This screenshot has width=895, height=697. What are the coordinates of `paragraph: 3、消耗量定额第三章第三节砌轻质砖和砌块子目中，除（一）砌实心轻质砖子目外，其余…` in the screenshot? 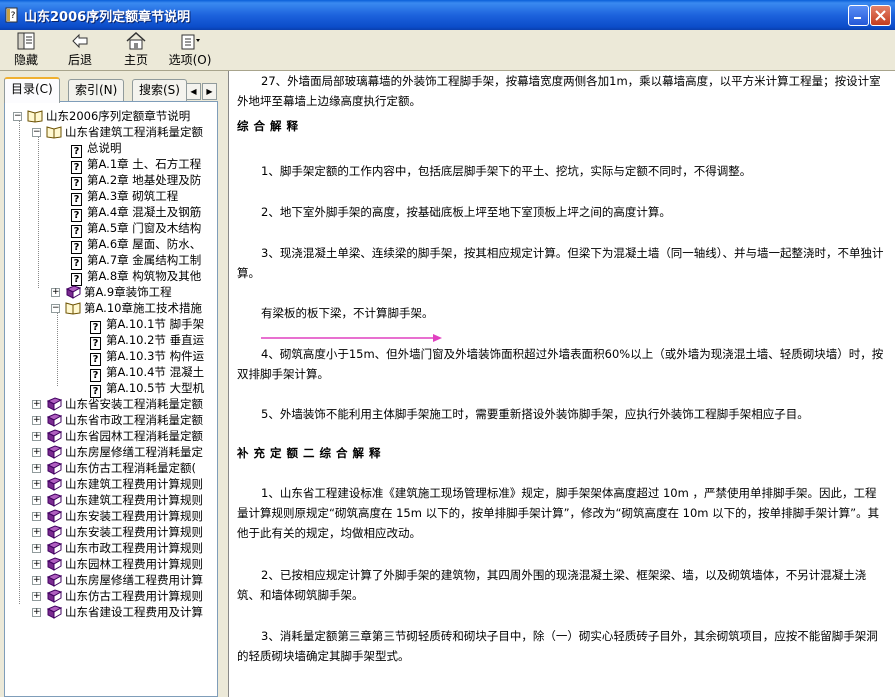 It's located at (557, 646).